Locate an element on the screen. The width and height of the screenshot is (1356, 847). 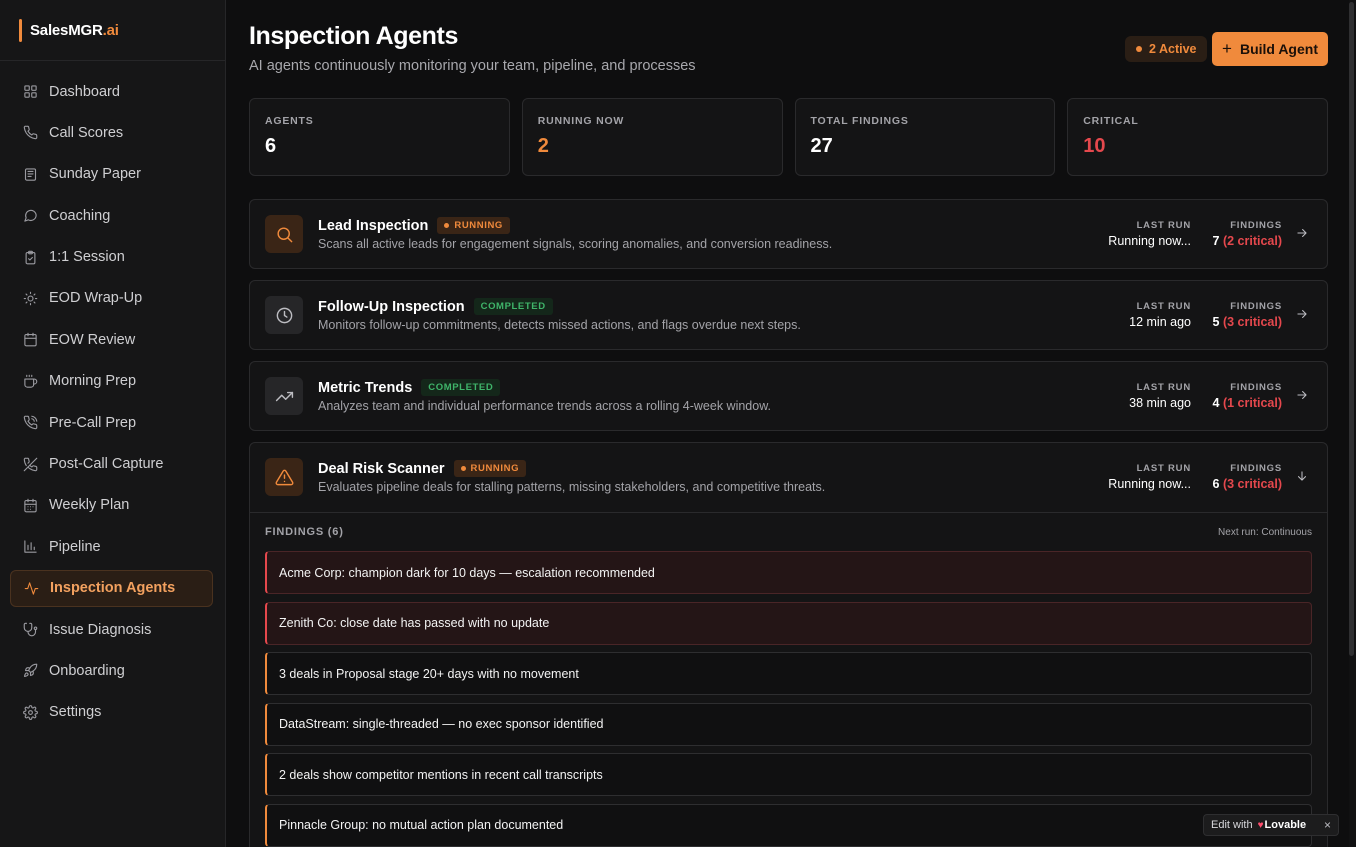
agent-name: Follow-Up Inspection COMPLETED is located at coordinates (435, 306).